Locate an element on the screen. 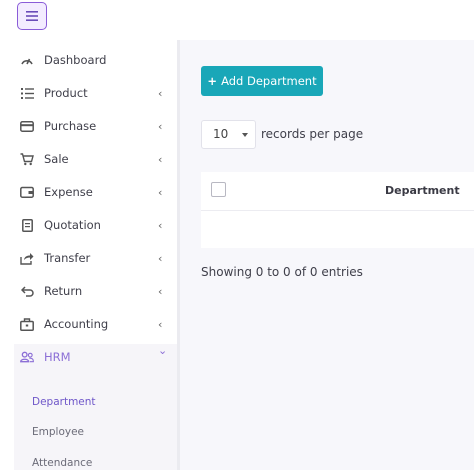  sidebar-item-label: Accounting is located at coordinates (76, 324).